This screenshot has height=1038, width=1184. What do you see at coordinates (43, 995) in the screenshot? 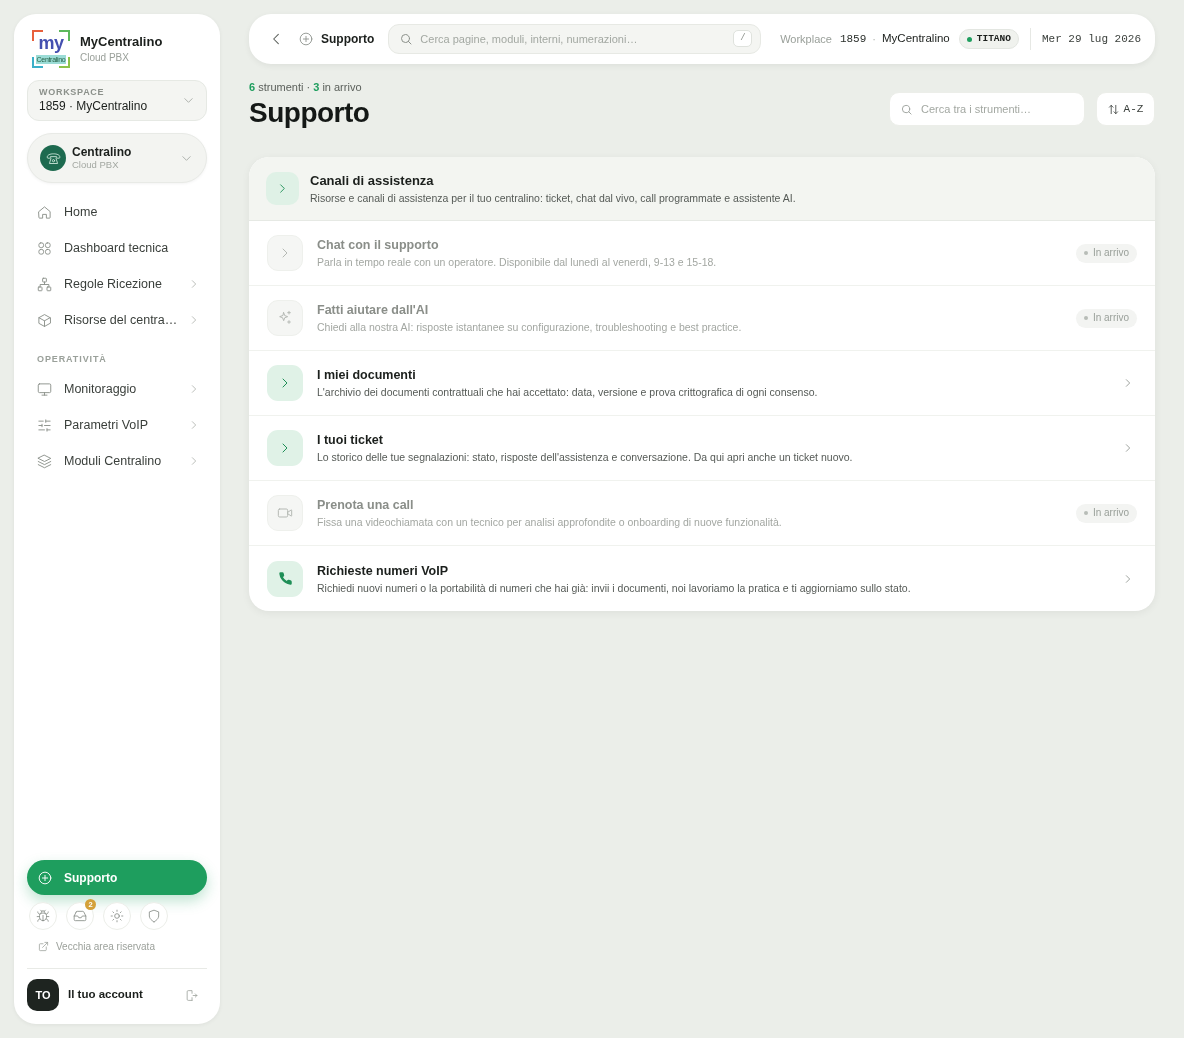
I see `account-avatar: TO` at bounding box center [43, 995].